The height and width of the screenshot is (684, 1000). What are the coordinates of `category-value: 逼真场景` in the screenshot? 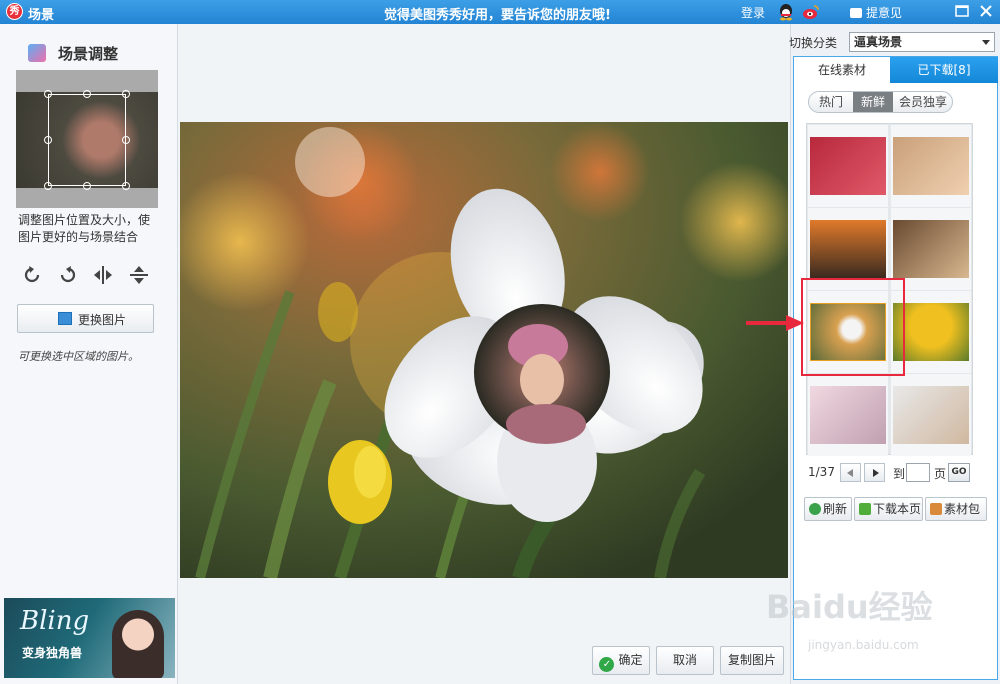 It's located at (878, 42).